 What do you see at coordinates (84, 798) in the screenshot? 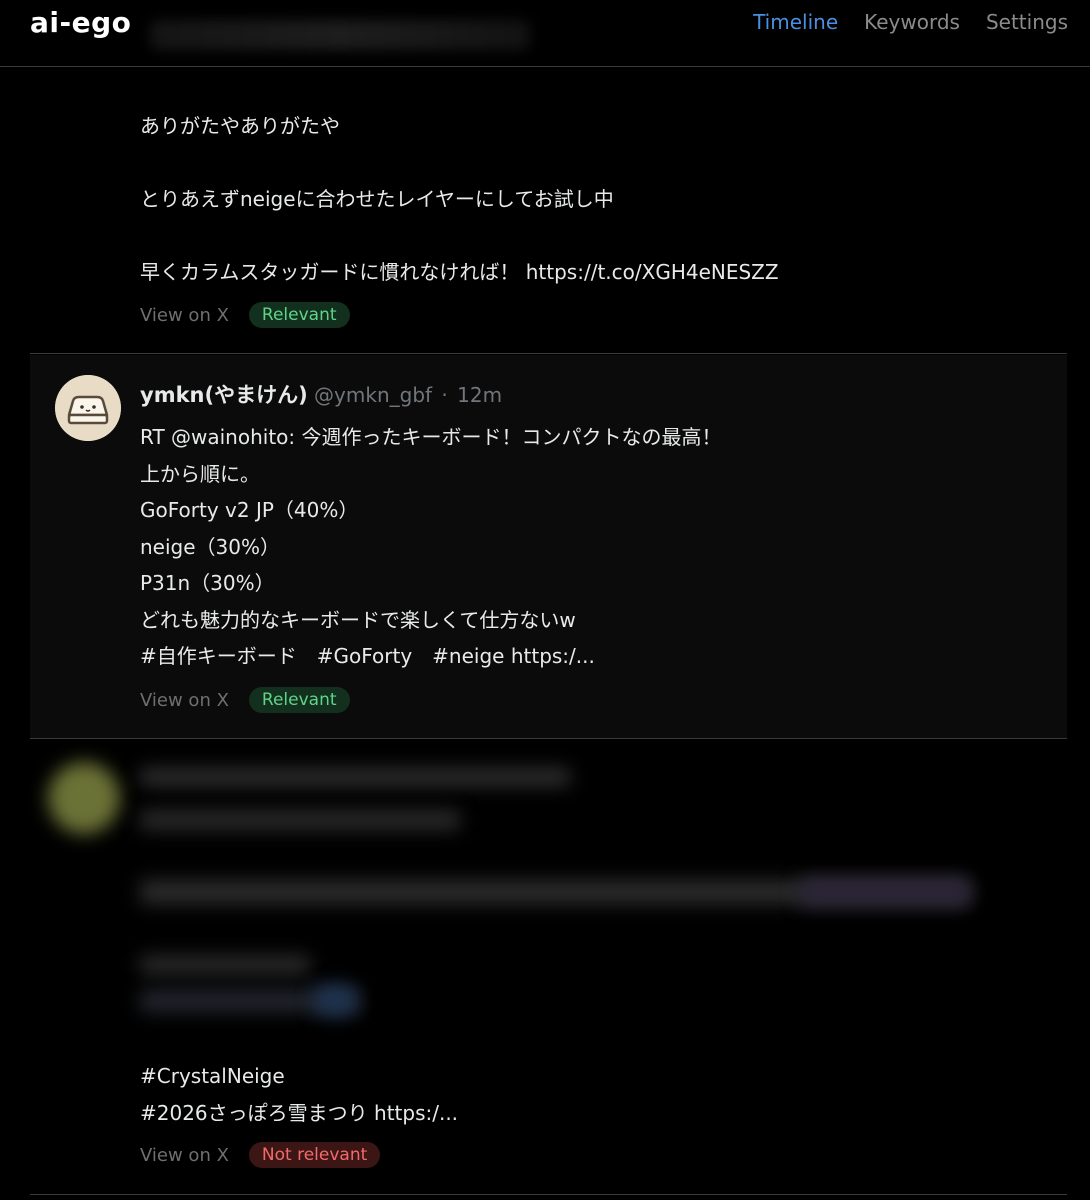
I see `blurred-avatar` at bounding box center [84, 798].